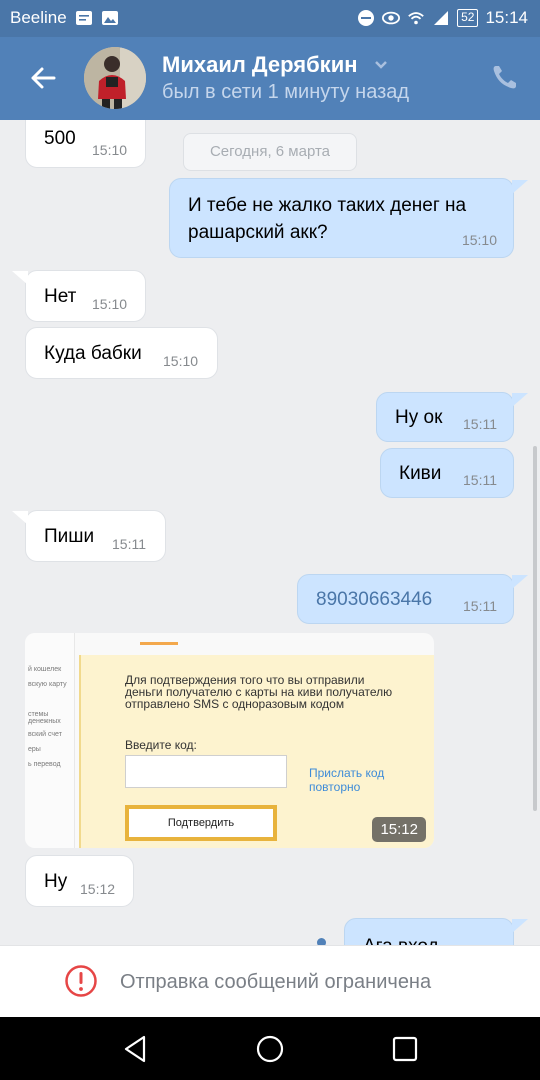 This screenshot has width=540, height=1080. Describe the element at coordinates (47, 684) in the screenshot. I see `screenshot-sidebar-item: вскую карту` at that location.